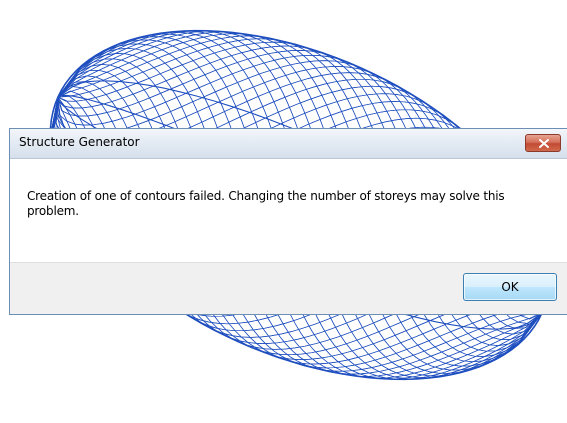 Image resolution: width=567 pixels, height=423 pixels. I want to click on dialog-titlebar: Structure Generator, so click(288, 144).